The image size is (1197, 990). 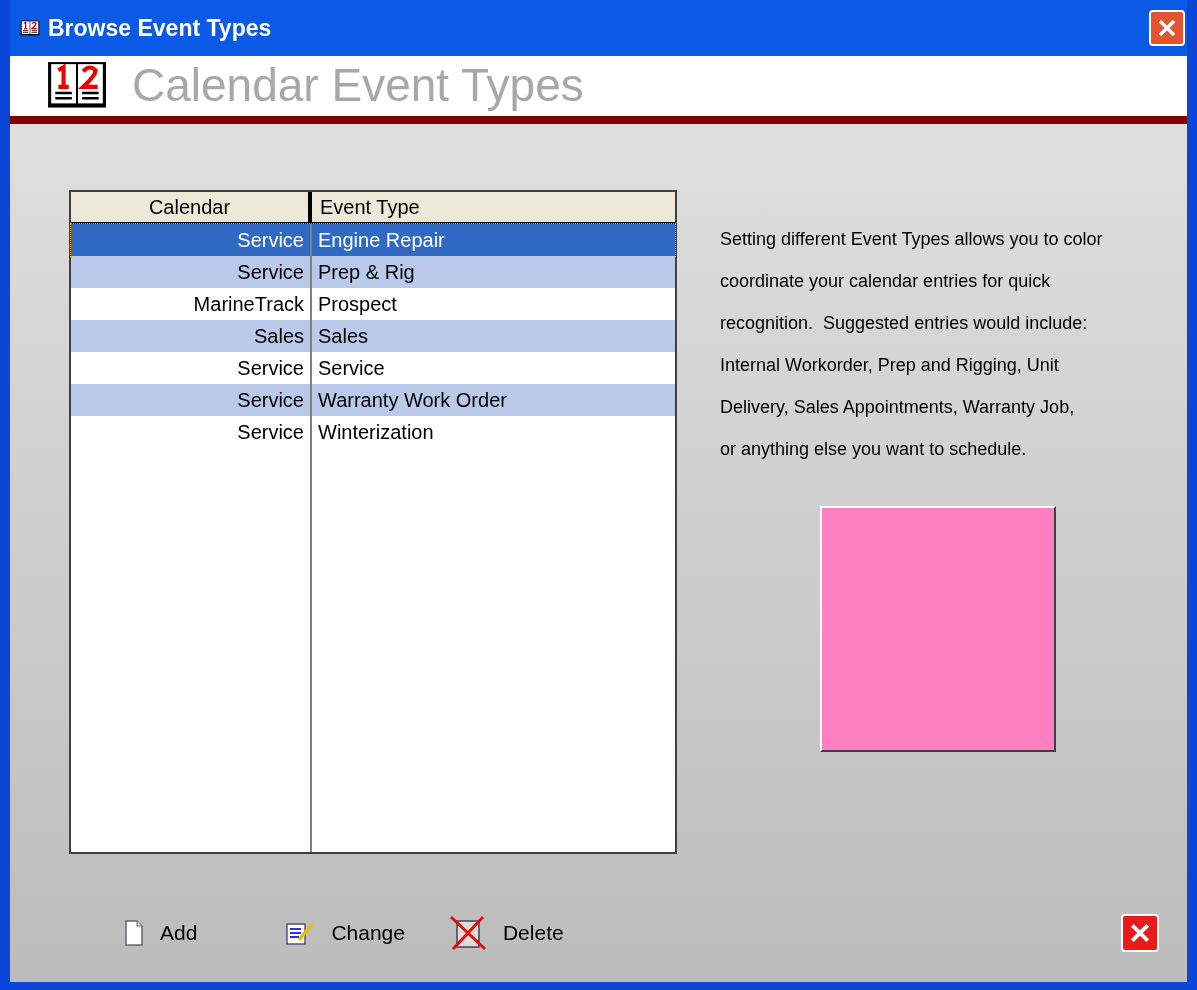 What do you see at coordinates (300, 933) in the screenshot?
I see `edit-document-icon` at bounding box center [300, 933].